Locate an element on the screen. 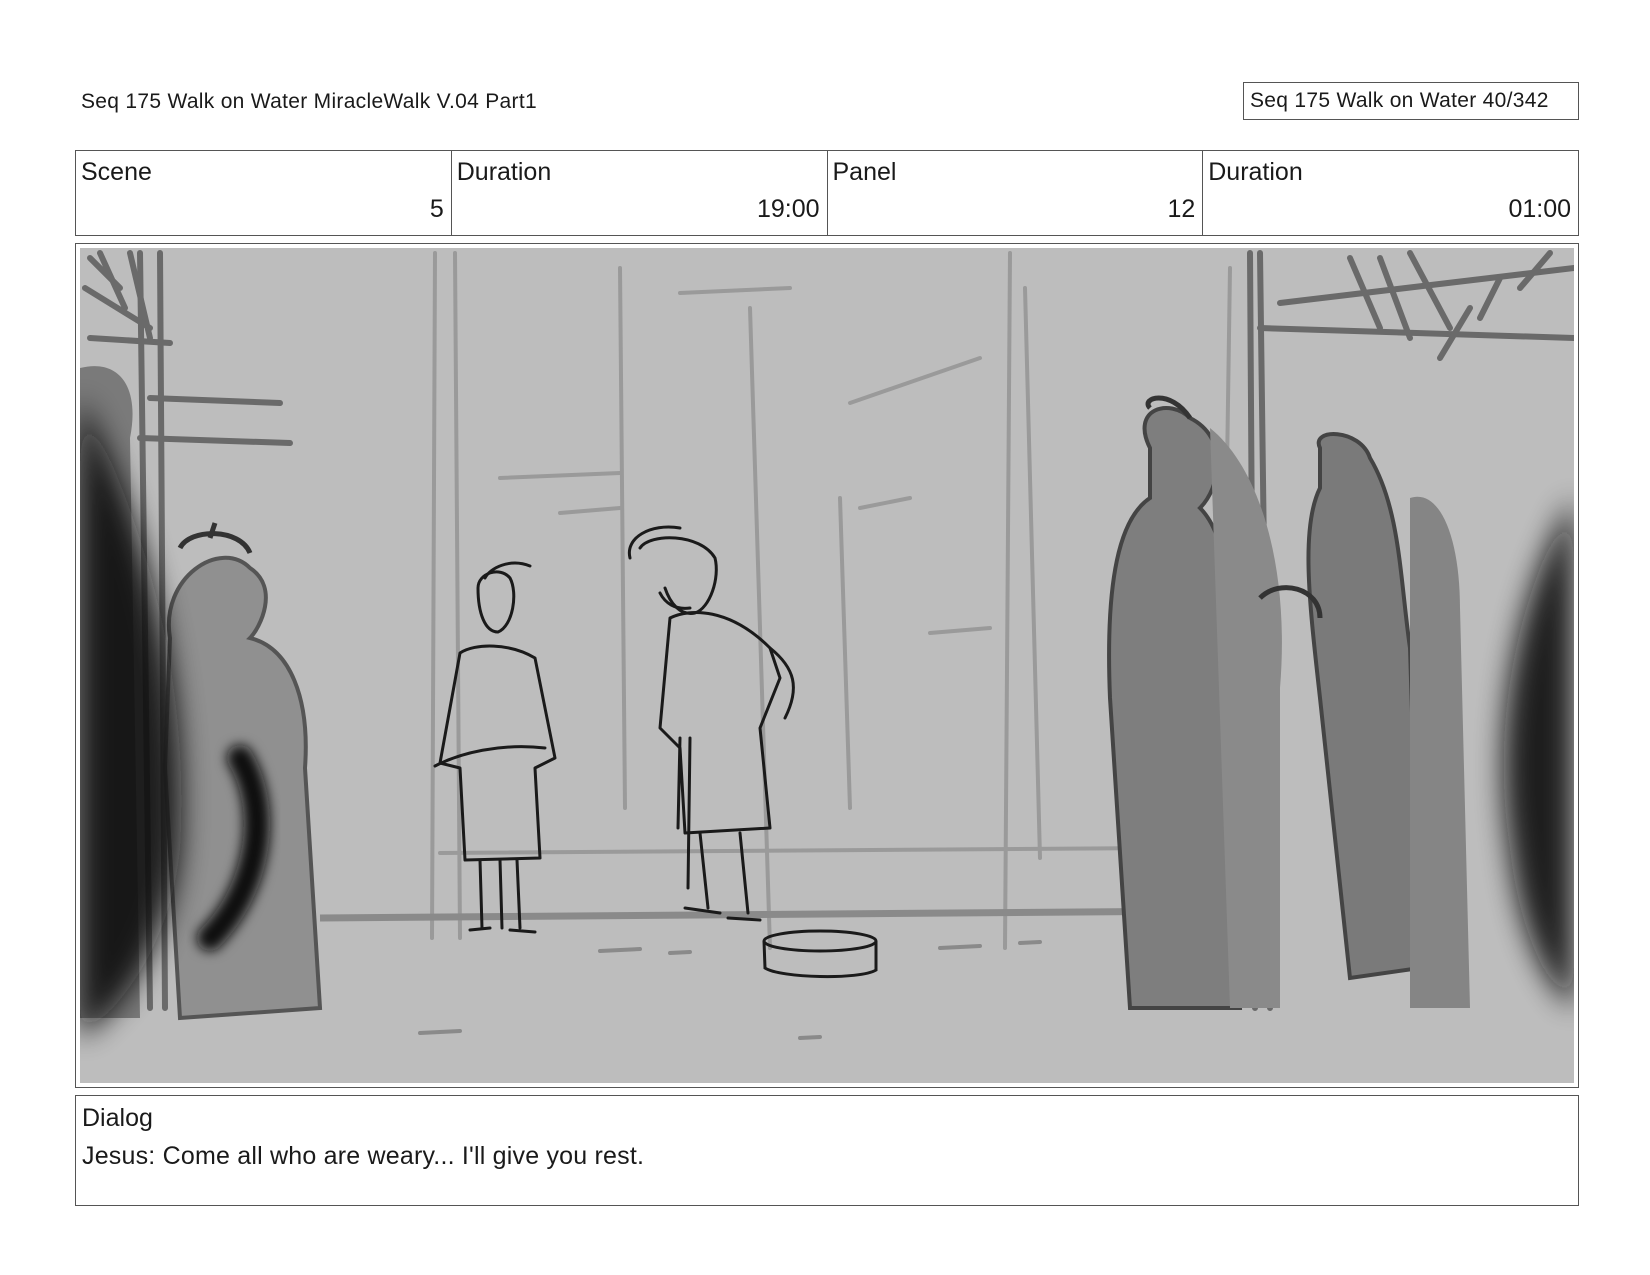 The image size is (1650, 1275). scene-duration-cell: Duration 19:00 is located at coordinates (640, 193).